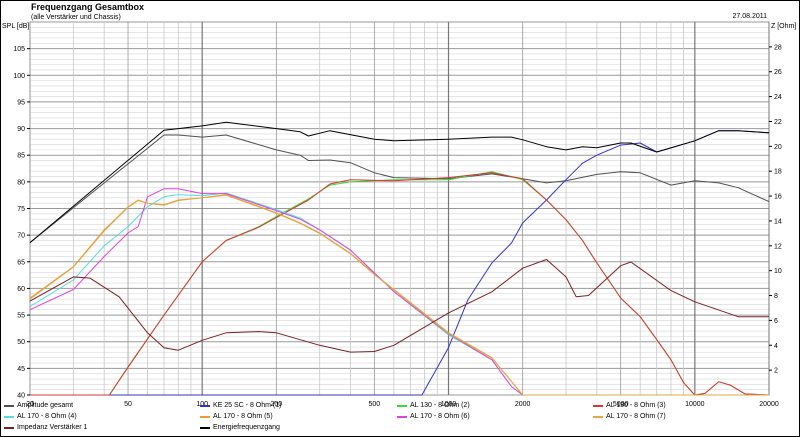 This screenshot has height=437, width=800. What do you see at coordinates (636, 405) in the screenshot?
I see `legend-label: AL 130 - 8 Ohm (3)` at bounding box center [636, 405].